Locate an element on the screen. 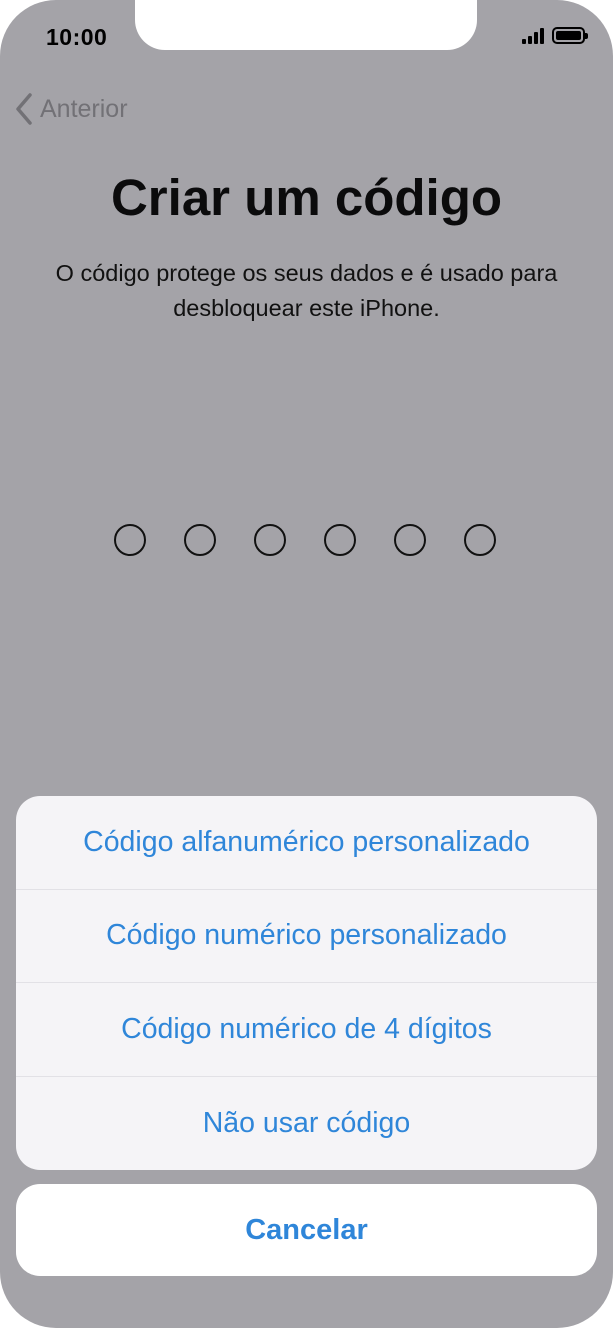 This screenshot has height=1328, width=613. chevron-left-icon is located at coordinates (24, 109).